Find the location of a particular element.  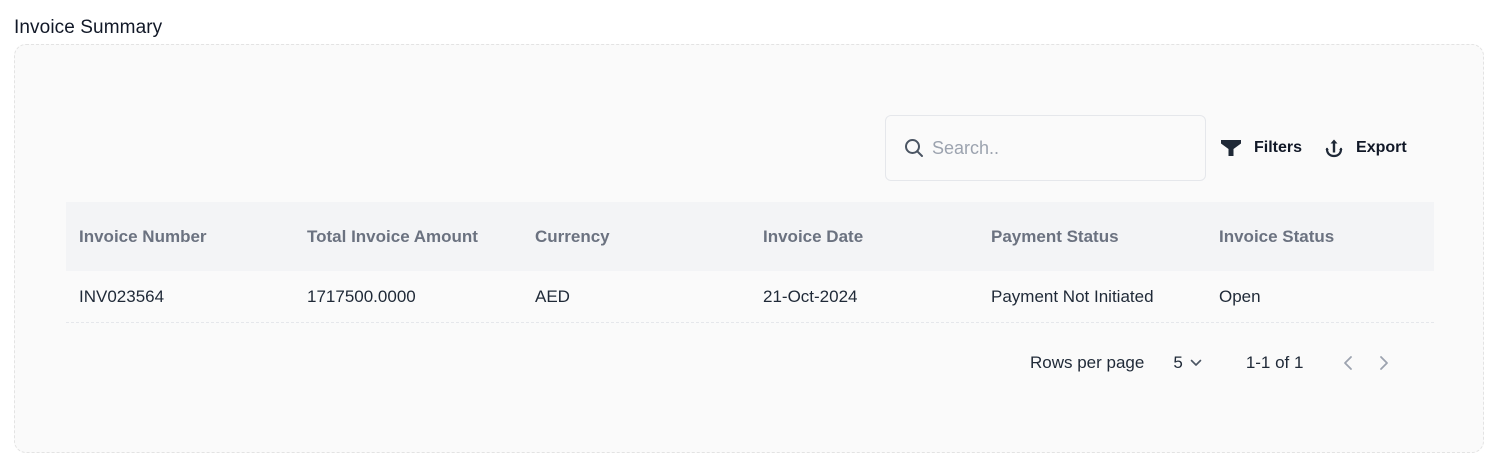

cell-payment-status: Payment Not Initiated is located at coordinates (1072, 296).